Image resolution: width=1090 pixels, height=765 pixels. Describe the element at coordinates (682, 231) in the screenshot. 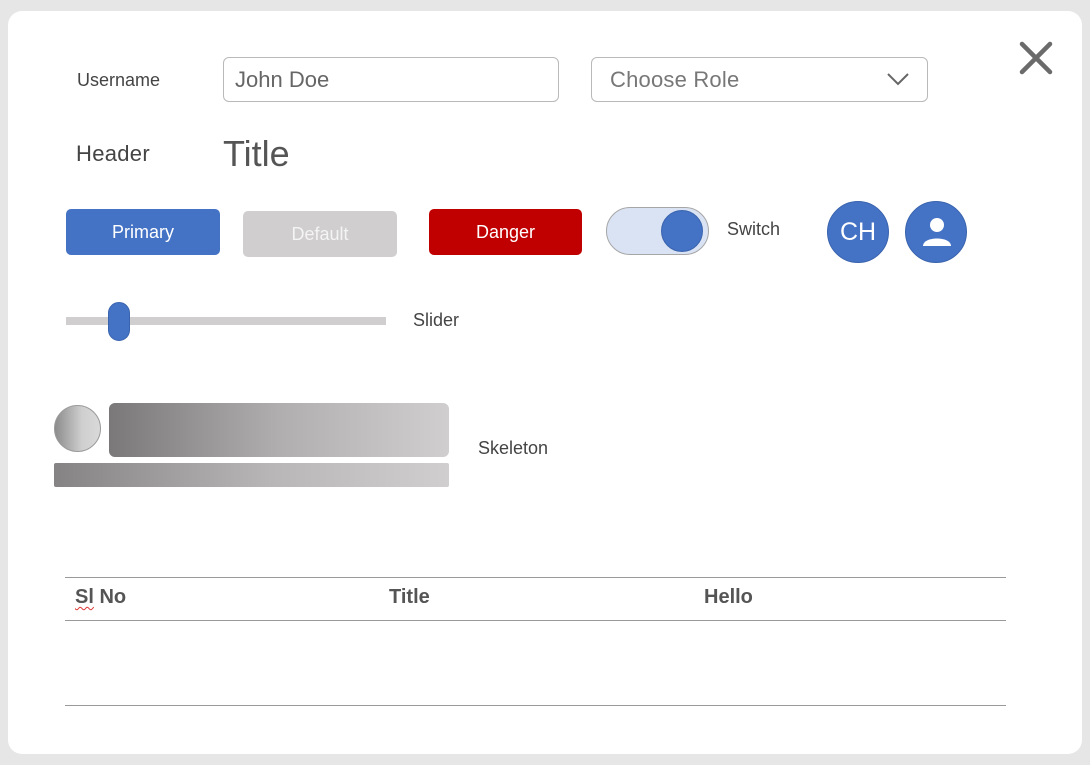

I see `toggle-switch-knob` at that location.